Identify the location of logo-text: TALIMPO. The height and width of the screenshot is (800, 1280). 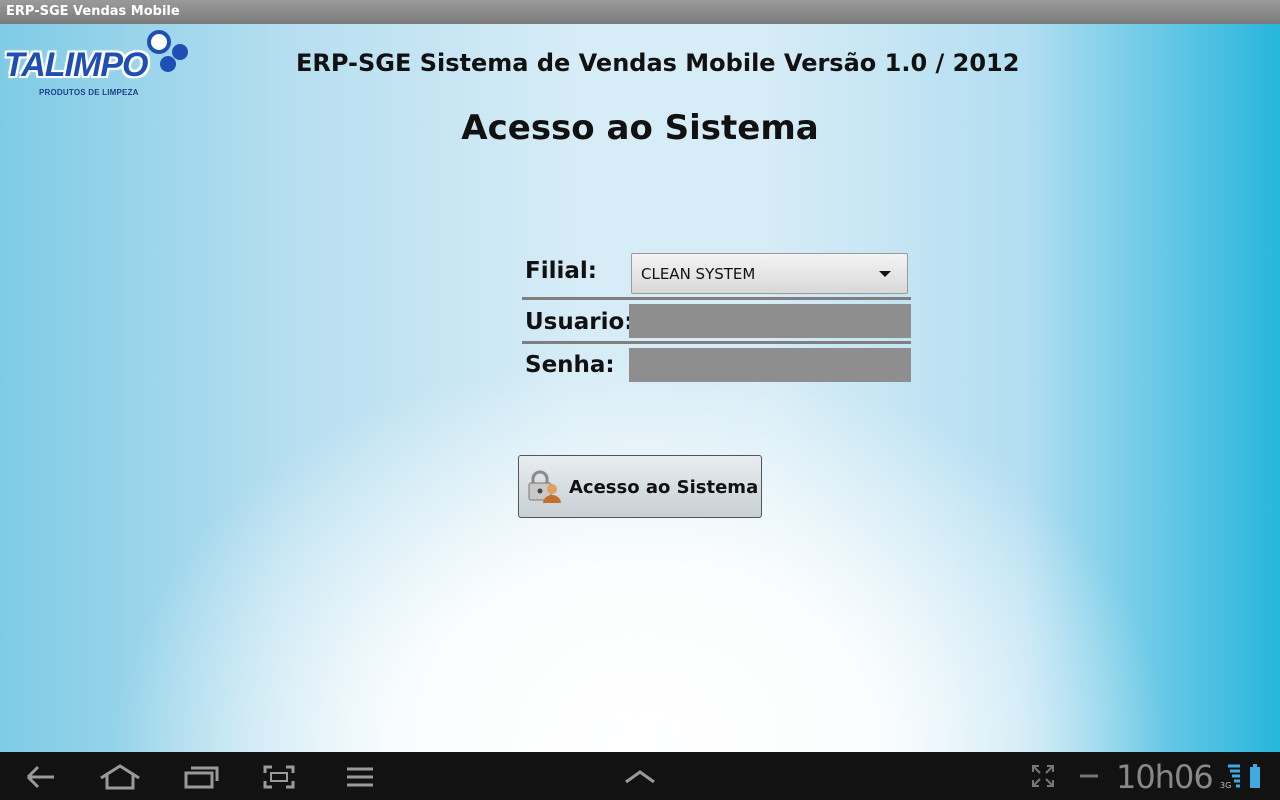
(76, 65).